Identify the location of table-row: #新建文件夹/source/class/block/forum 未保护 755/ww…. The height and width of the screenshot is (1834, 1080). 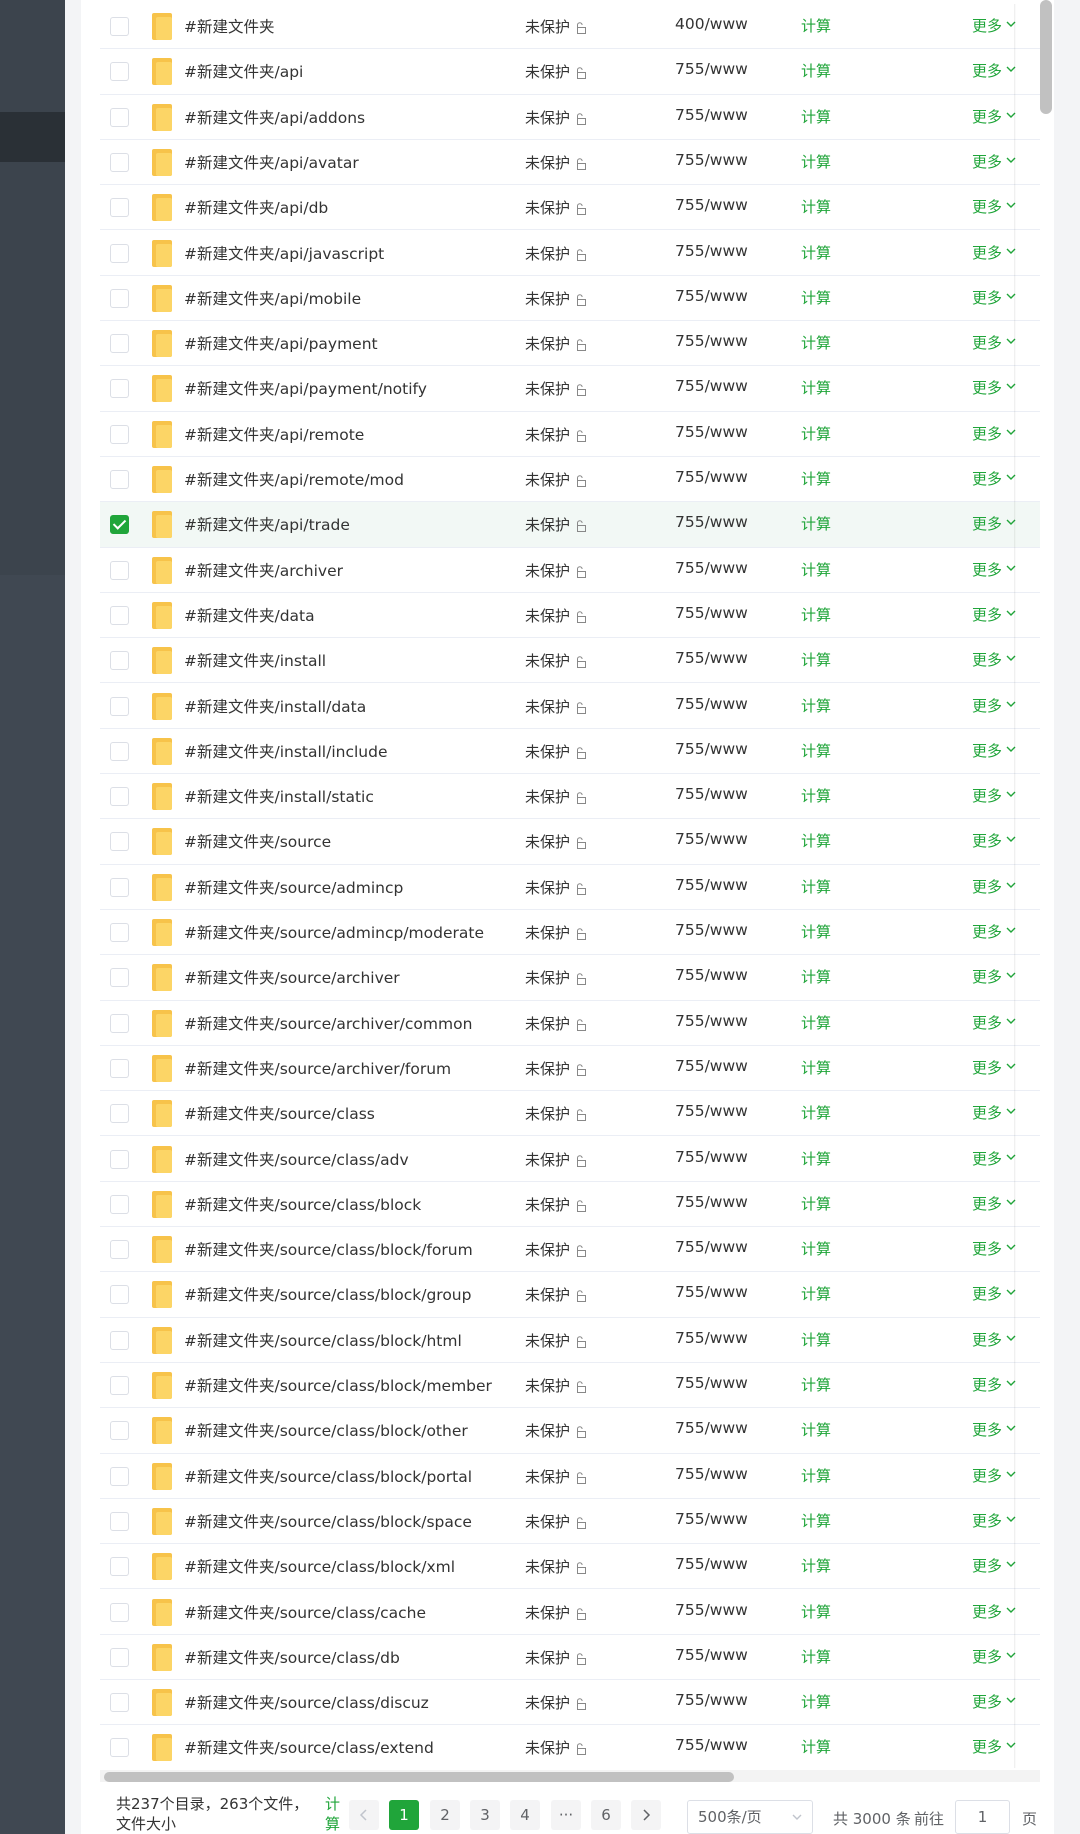
(570, 1250).